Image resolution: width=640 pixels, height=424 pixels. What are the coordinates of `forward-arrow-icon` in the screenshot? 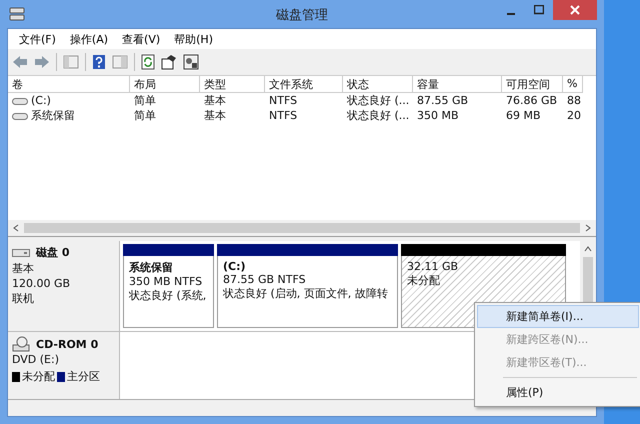 It's located at (42, 62).